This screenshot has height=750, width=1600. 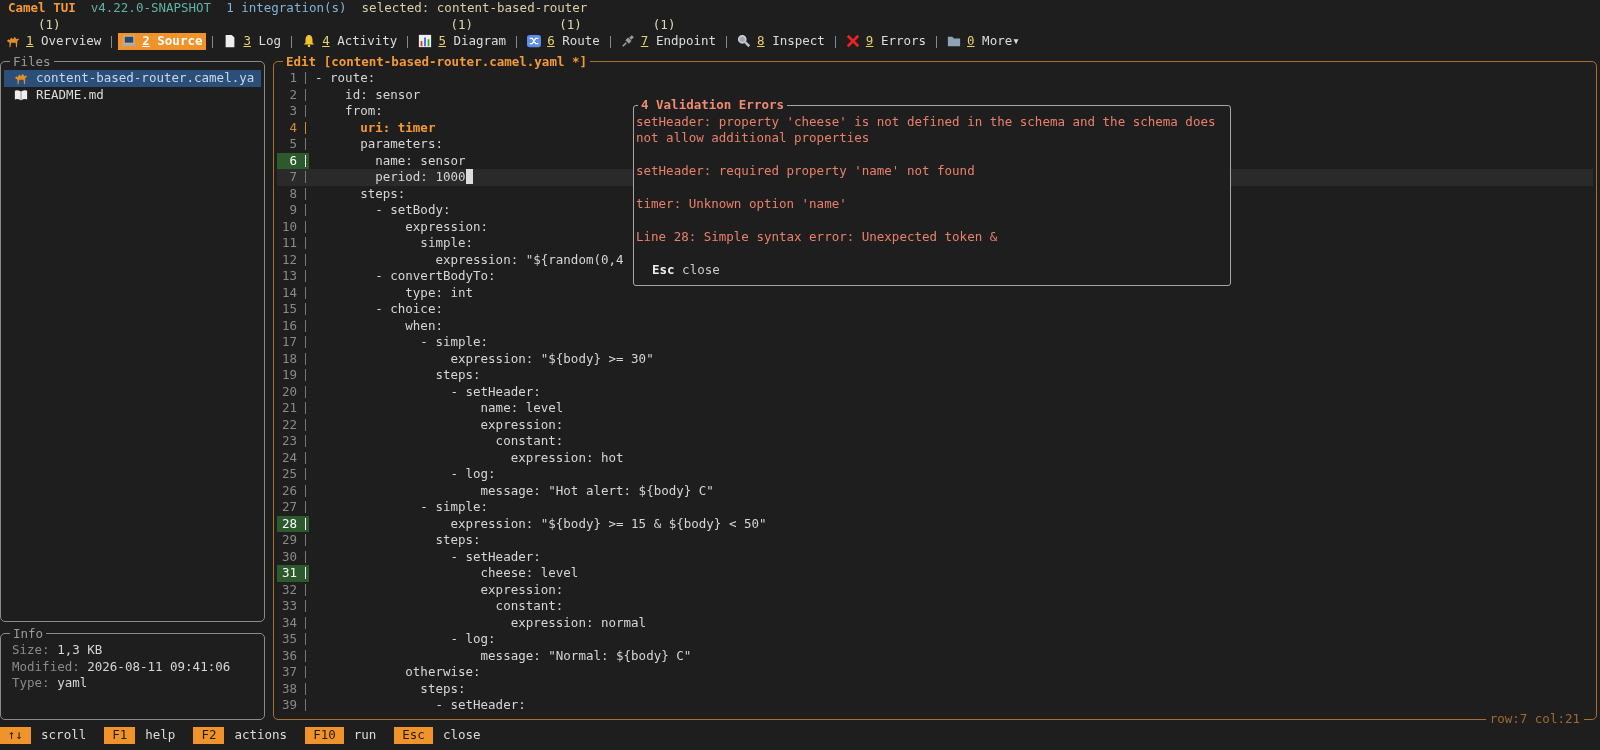 I want to click on editor-title: Edit [content-based-router.camel.yaml *], so click(x=437, y=61).